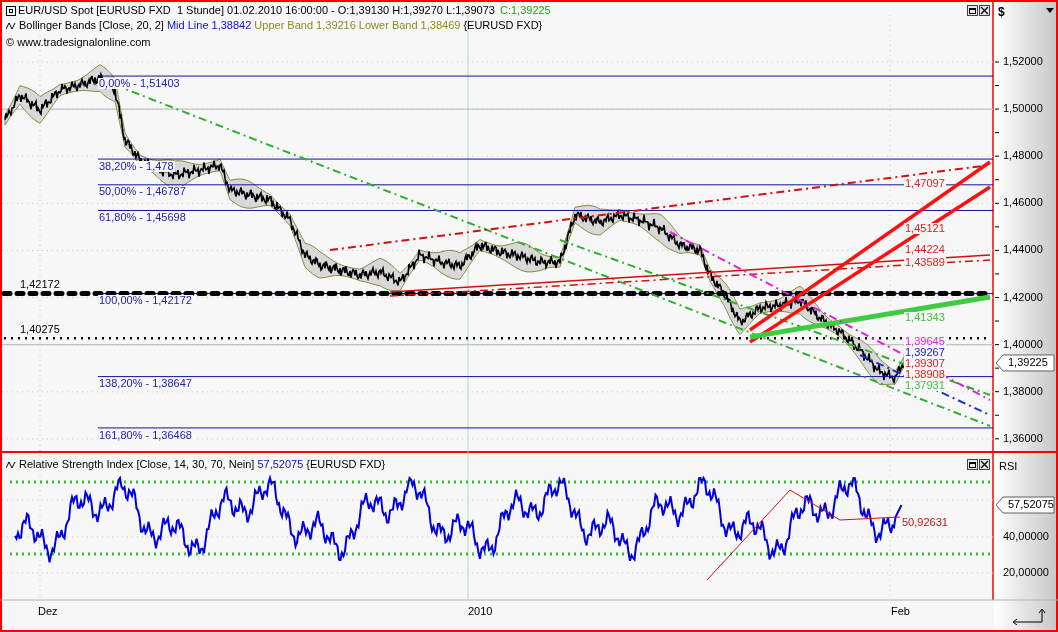 The width and height of the screenshot is (1058, 632). What do you see at coordinates (145, 383) in the screenshot?
I see `fibonacci-level-label: 138,20% - 1,38647` at bounding box center [145, 383].